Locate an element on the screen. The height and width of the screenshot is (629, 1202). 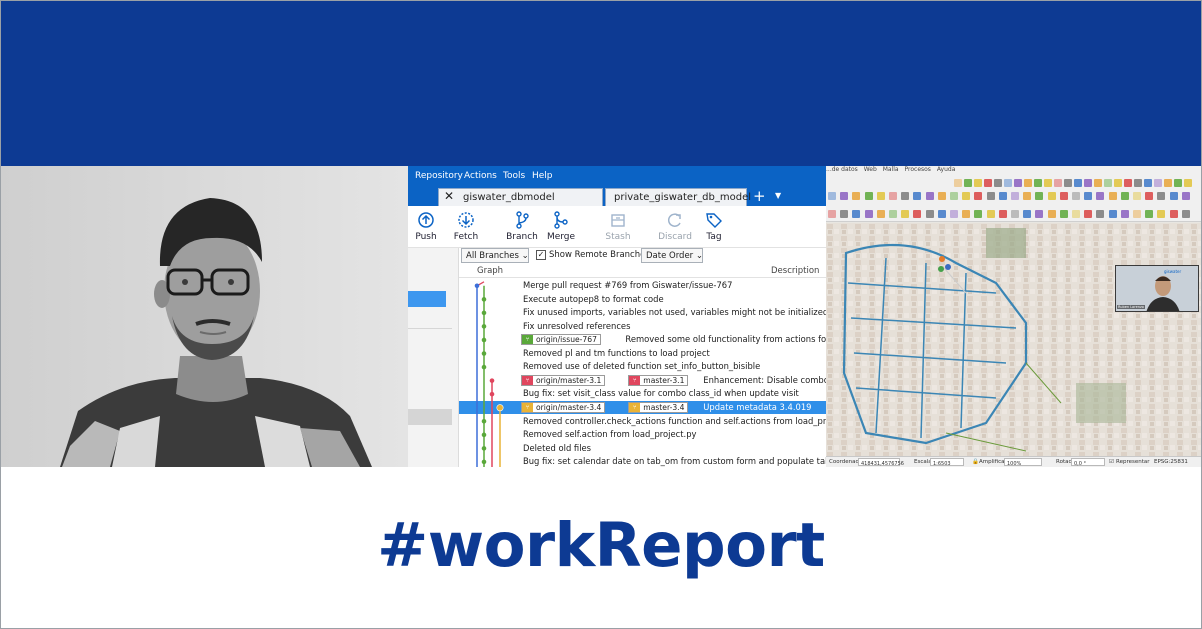
push-button: Push is located at coordinates (427, 226).